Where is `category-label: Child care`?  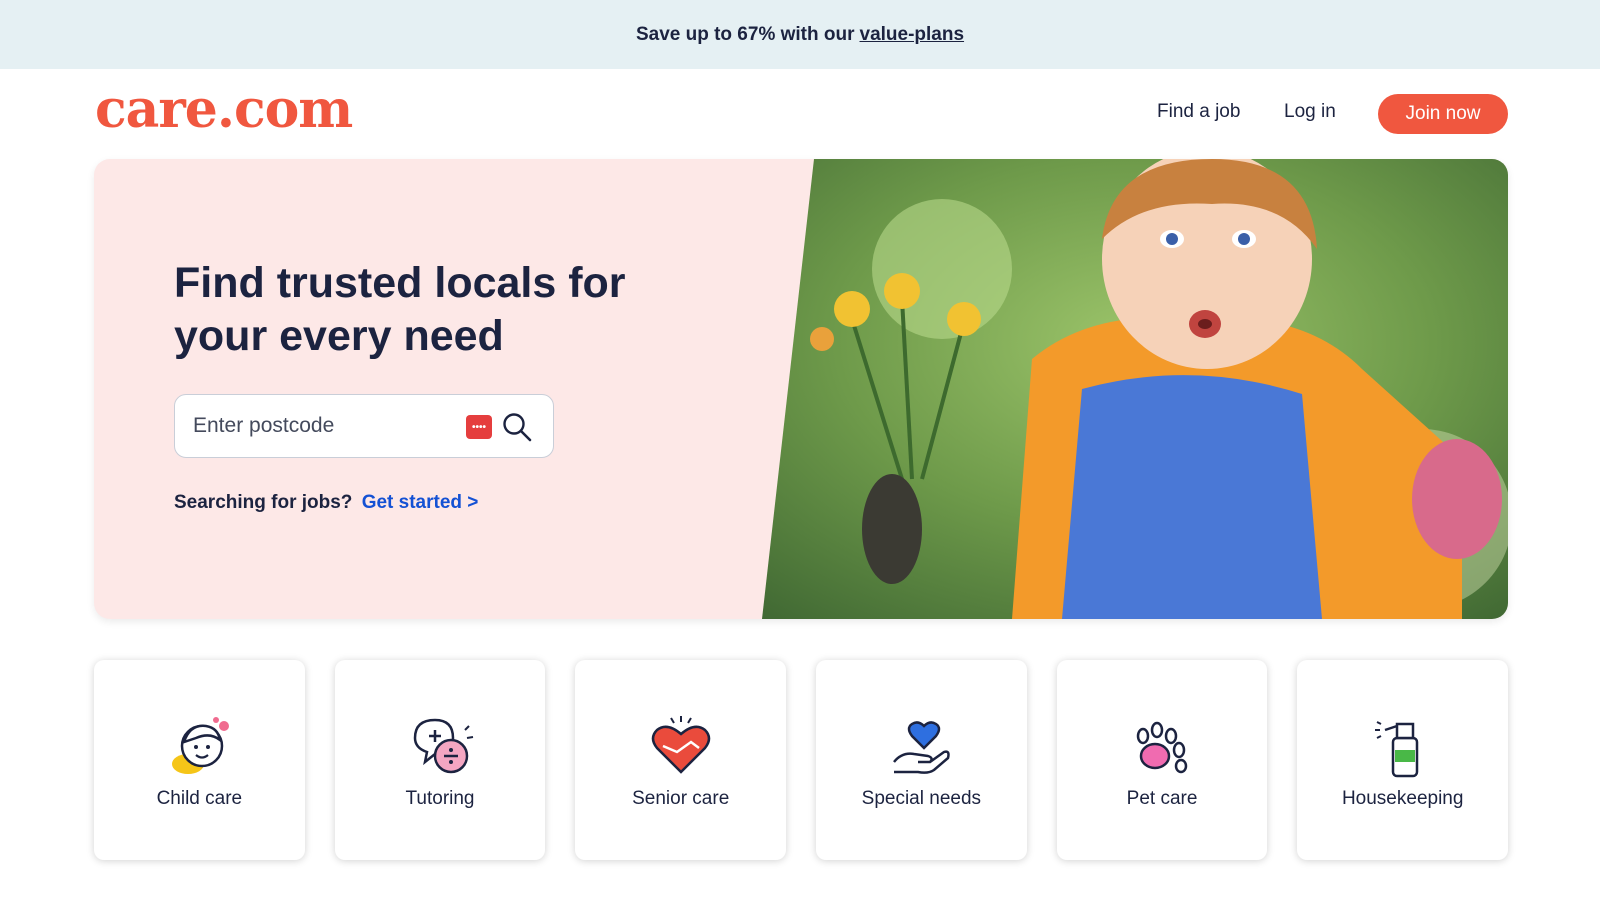
category-label: Child care is located at coordinates (199, 798).